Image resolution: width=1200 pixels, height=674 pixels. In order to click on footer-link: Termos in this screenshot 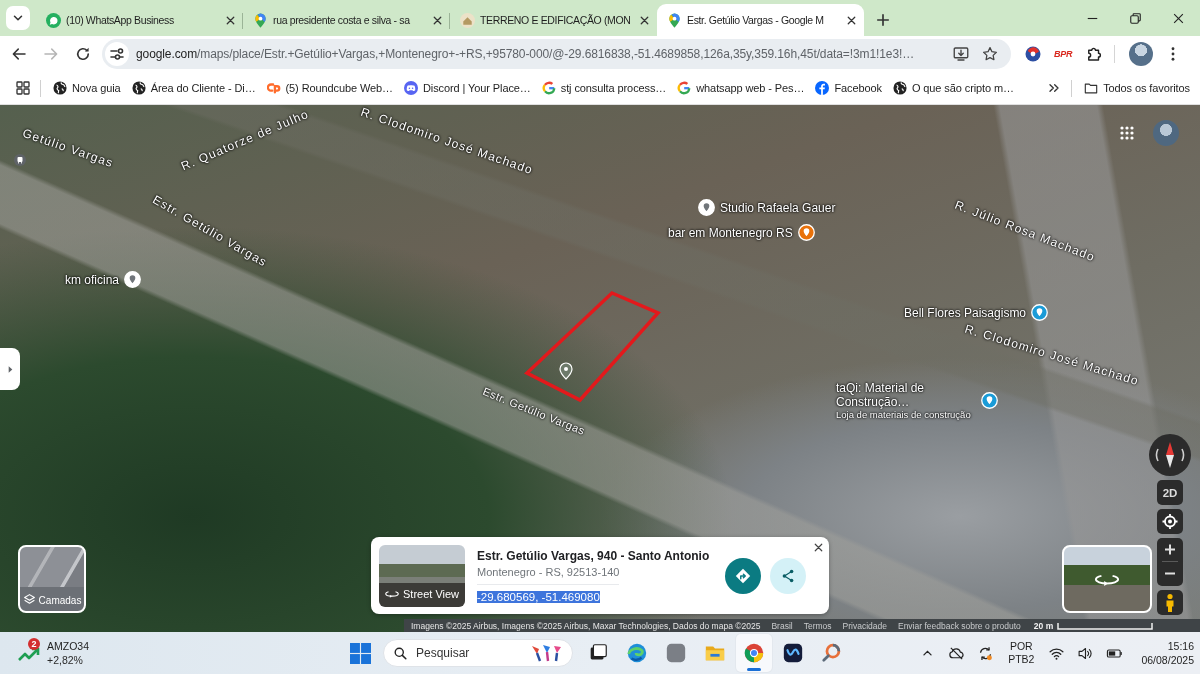, I will do `click(817, 625)`.